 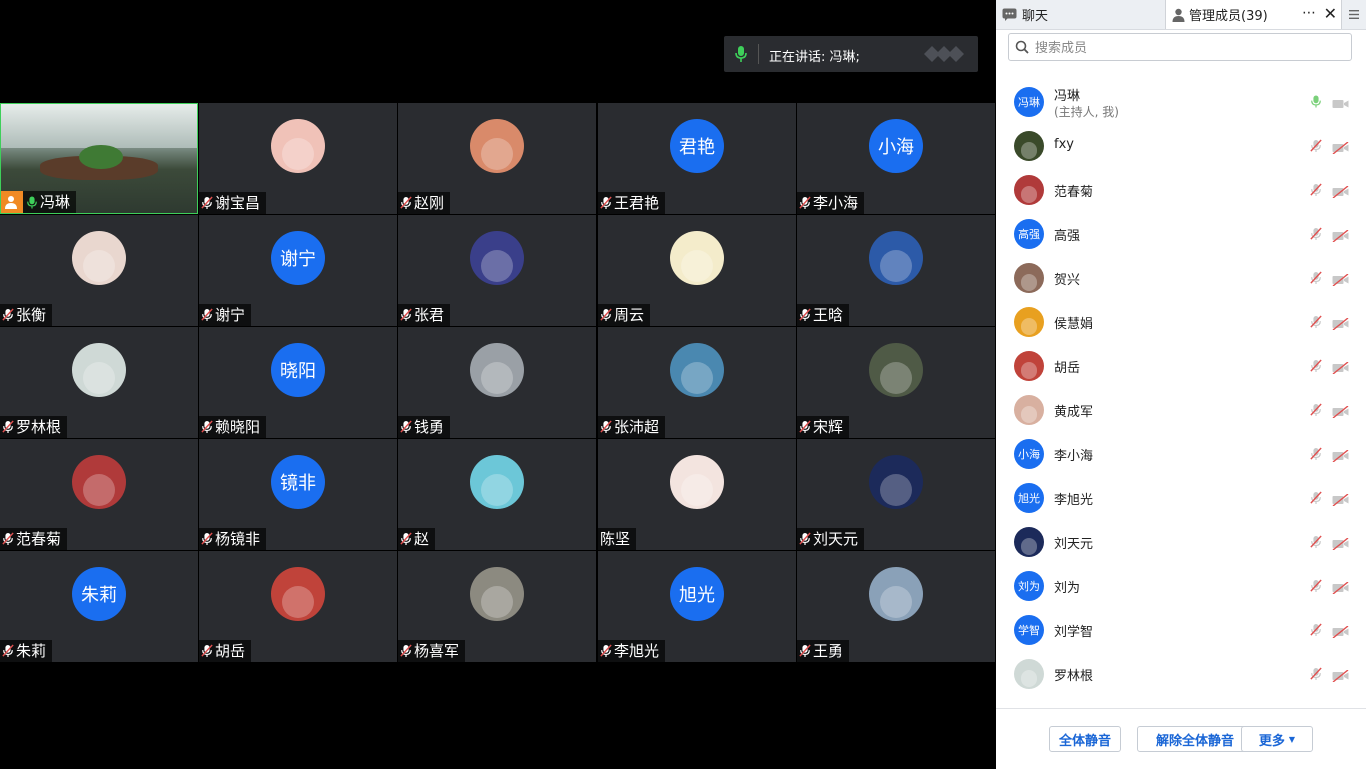 What do you see at coordinates (1074, 456) in the screenshot?
I see `member-name: 李小海` at bounding box center [1074, 456].